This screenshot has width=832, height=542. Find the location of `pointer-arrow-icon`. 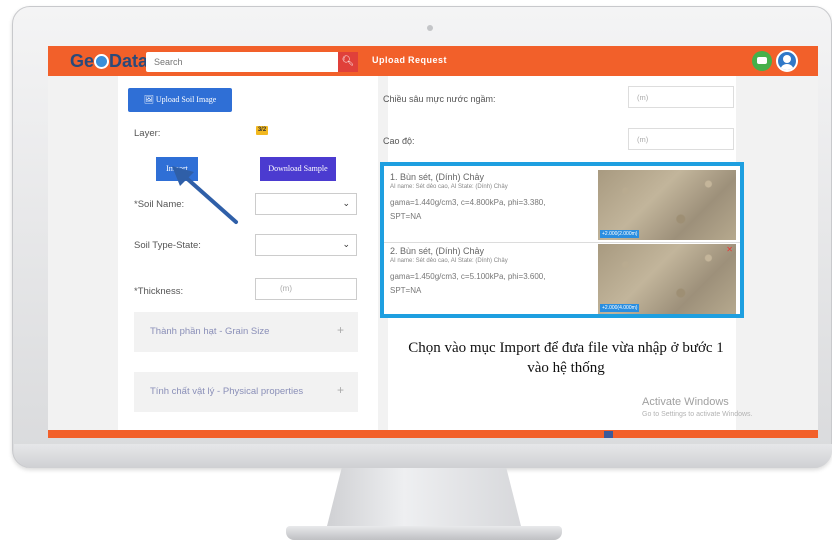

pointer-arrow-icon is located at coordinates (205, 195).